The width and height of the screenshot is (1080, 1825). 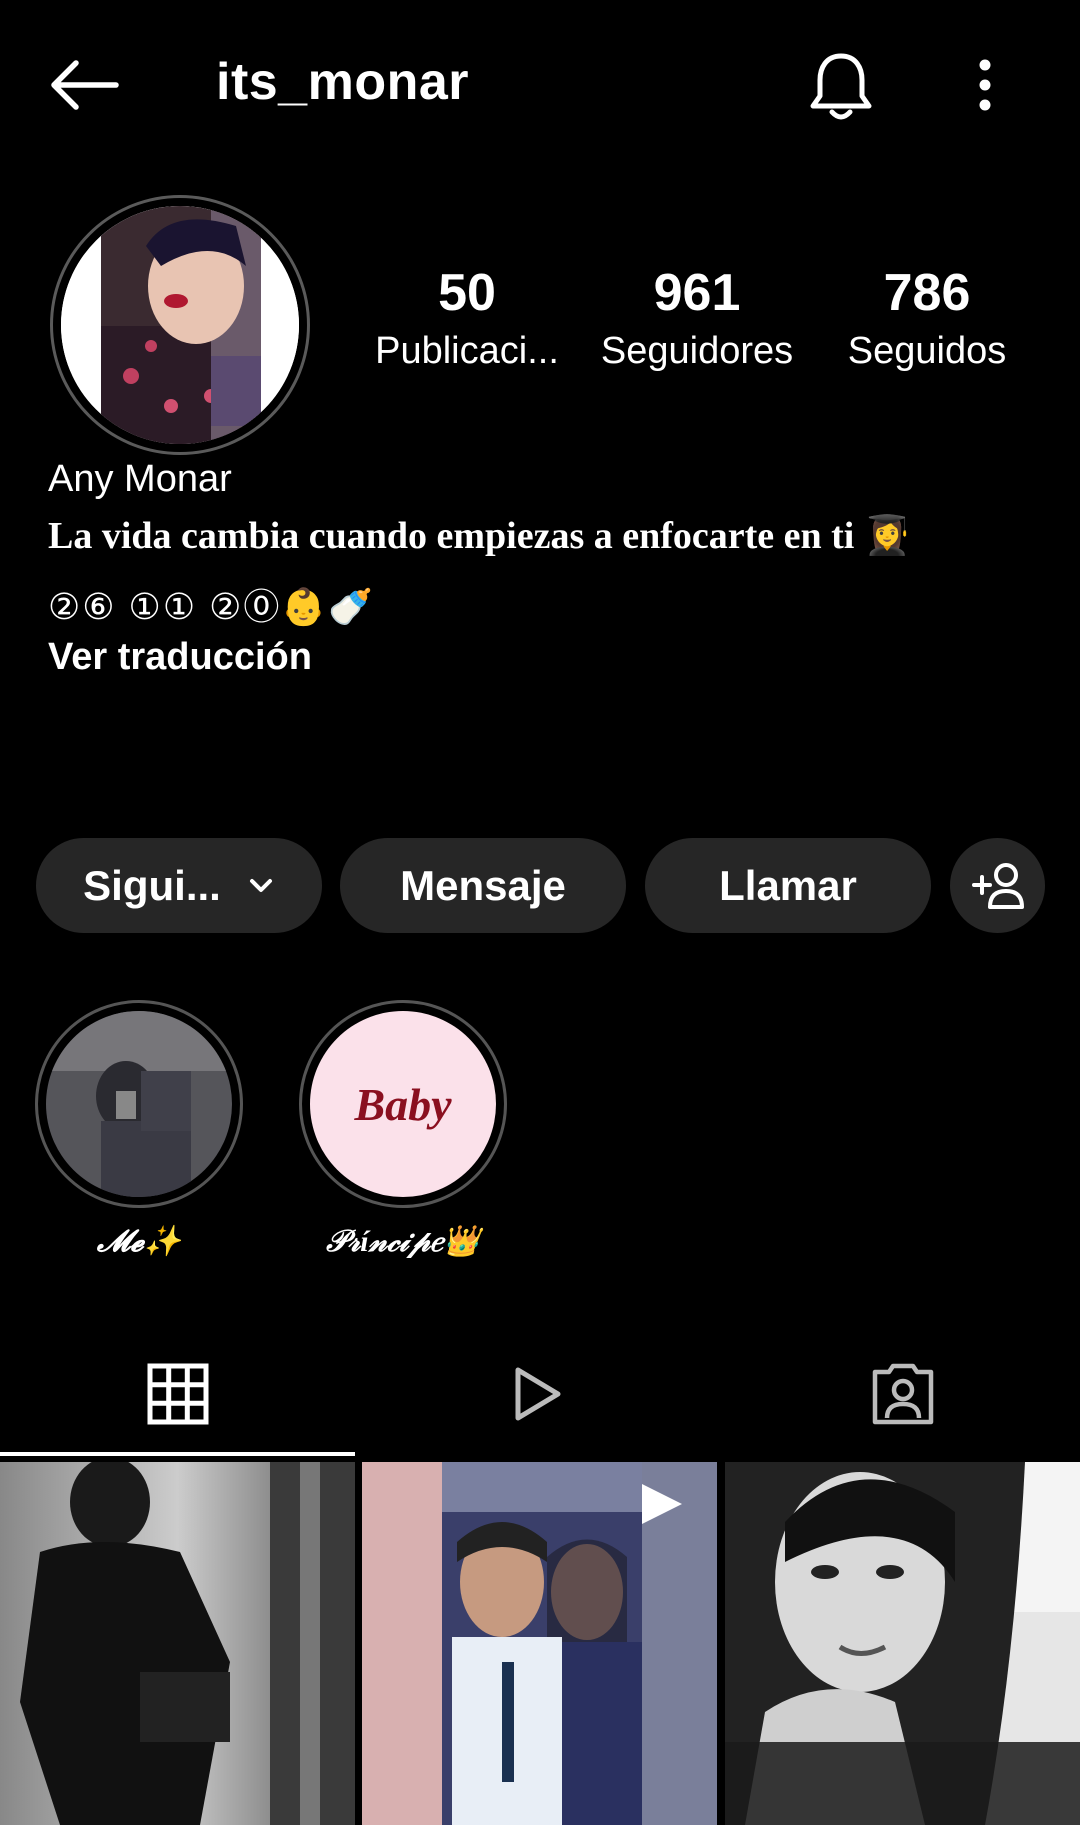 I want to click on story-highlight-principe: Baby 𝒫𝓇í𝓃𝒸𝒾𝓅𝑒👑, so click(x=403, y=1129).